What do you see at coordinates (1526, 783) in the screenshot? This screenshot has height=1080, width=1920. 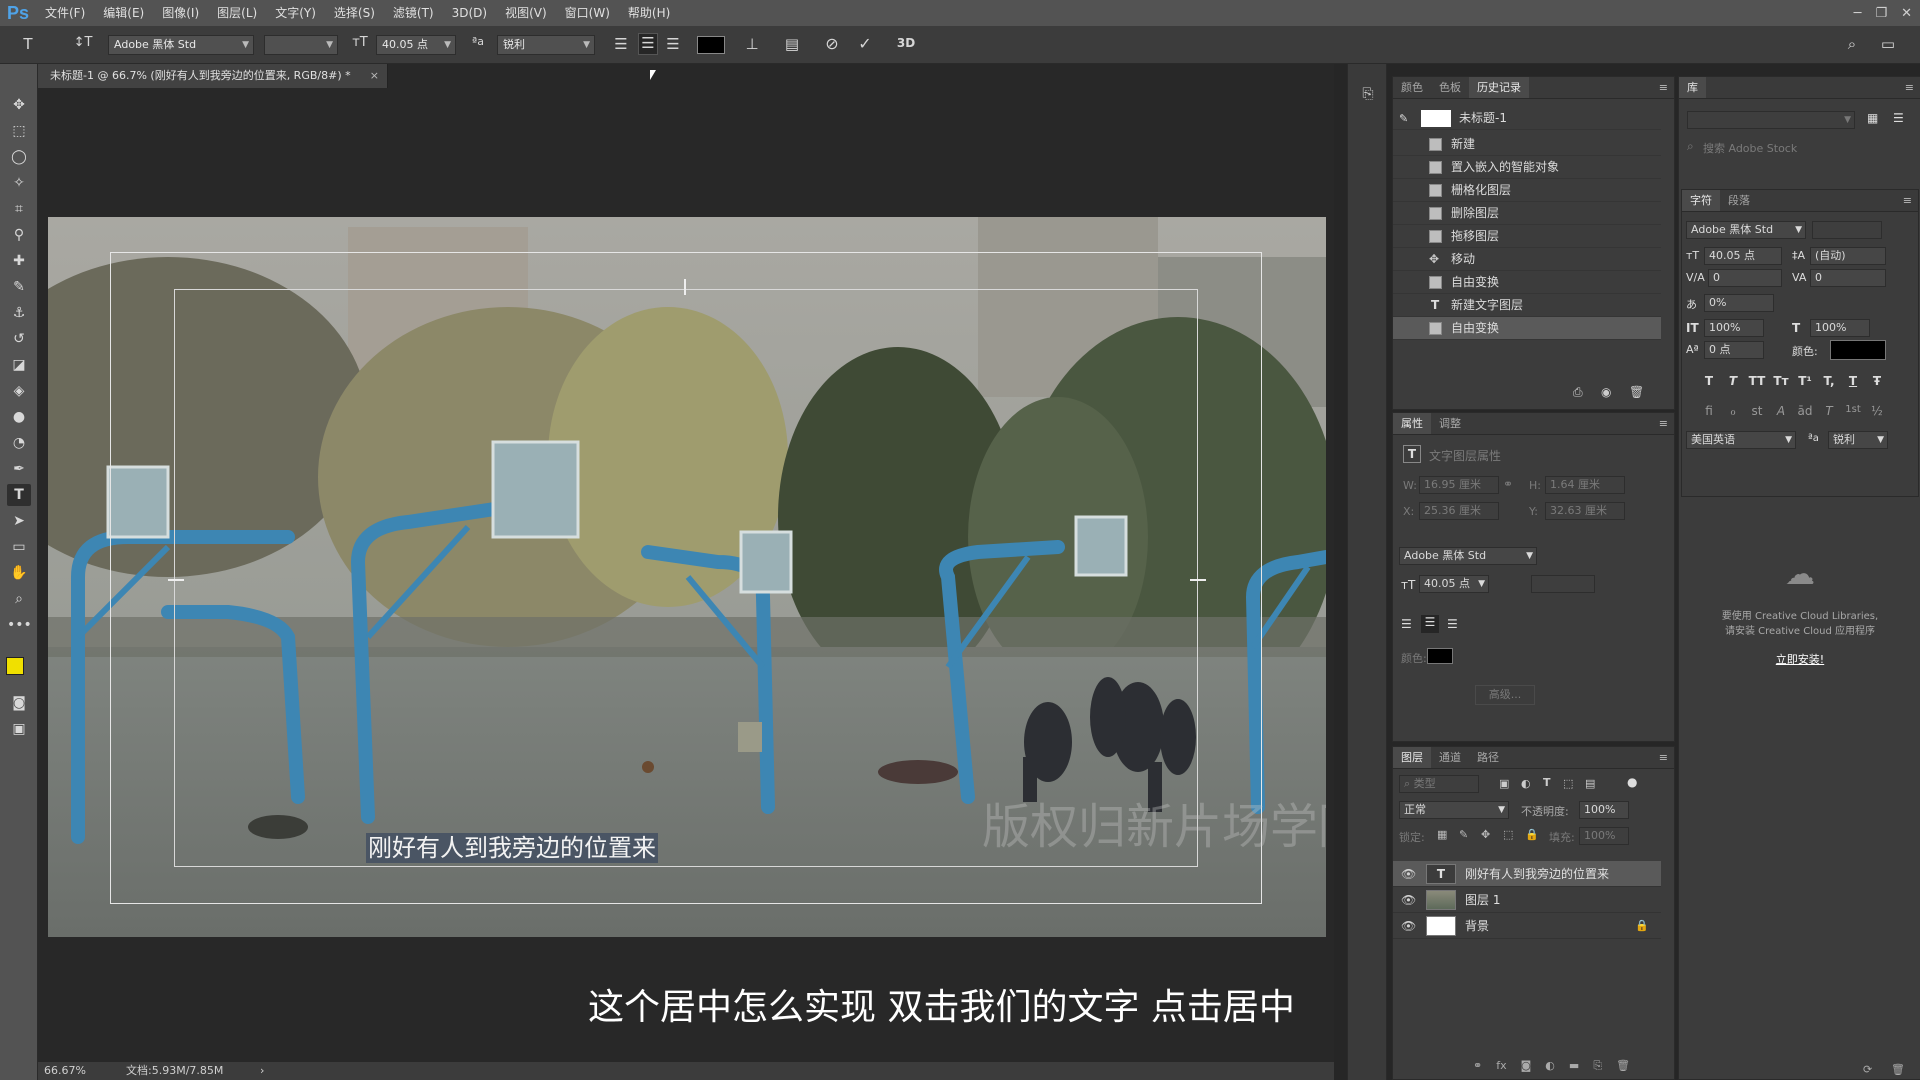 I see `filter-adjustment-icon: ◐` at bounding box center [1526, 783].